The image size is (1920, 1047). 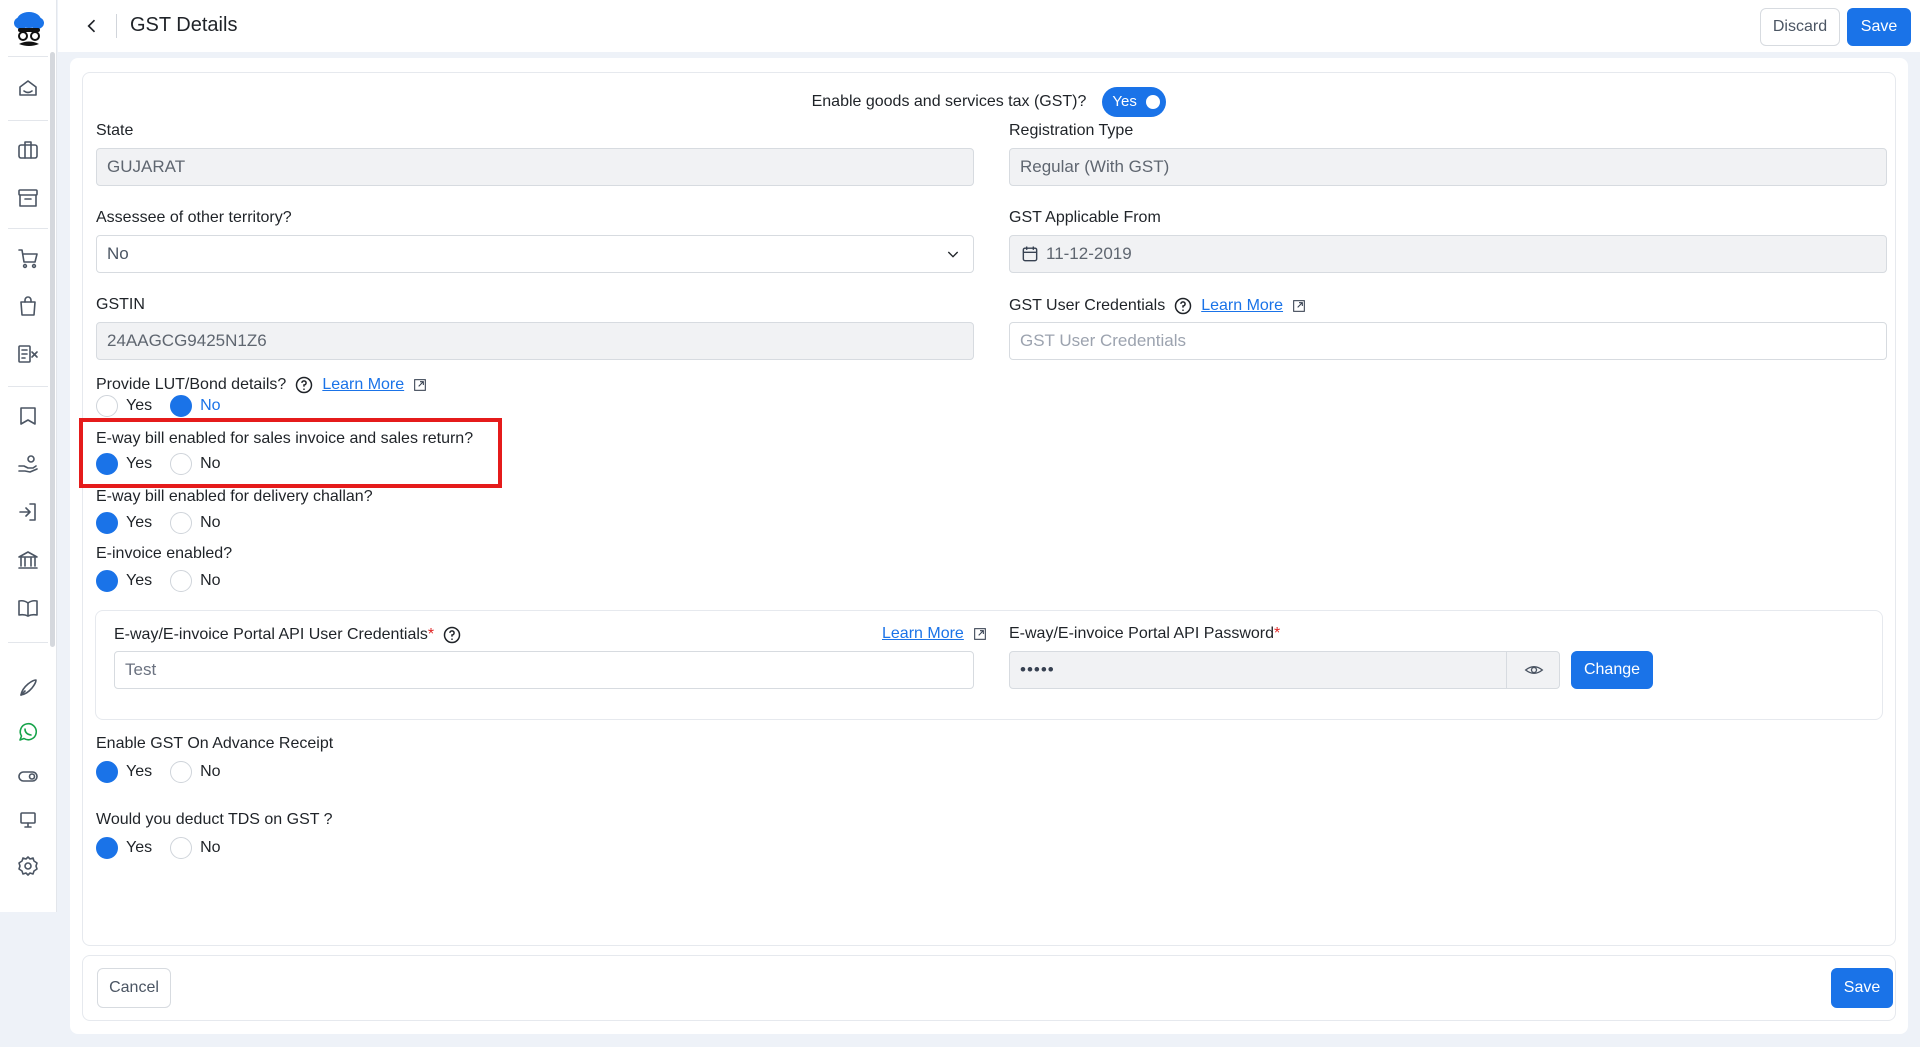 I want to click on eway-challan-yes-radio: Yes, so click(x=124, y=523).